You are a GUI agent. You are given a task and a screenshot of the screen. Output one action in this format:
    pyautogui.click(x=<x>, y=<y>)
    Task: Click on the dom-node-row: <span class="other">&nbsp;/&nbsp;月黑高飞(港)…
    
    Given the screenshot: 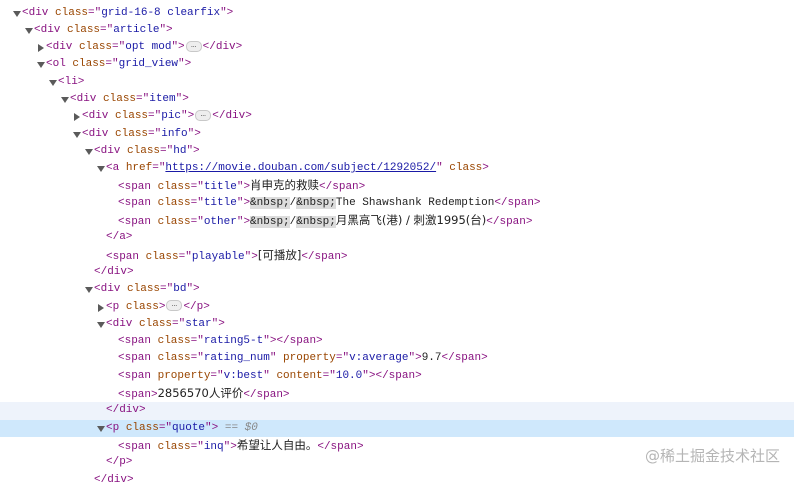 What is the action you would take?
    pyautogui.click(x=397, y=220)
    